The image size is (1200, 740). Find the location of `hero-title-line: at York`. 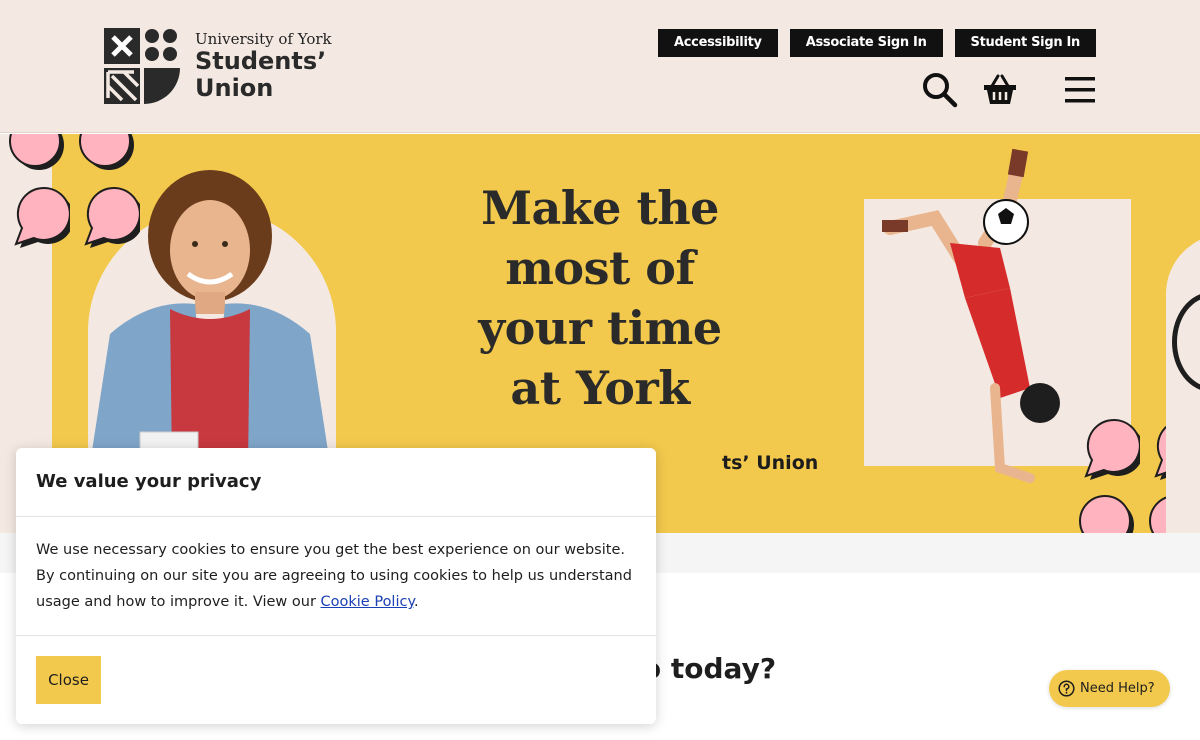

hero-title-line: at York is located at coordinates (600, 388).